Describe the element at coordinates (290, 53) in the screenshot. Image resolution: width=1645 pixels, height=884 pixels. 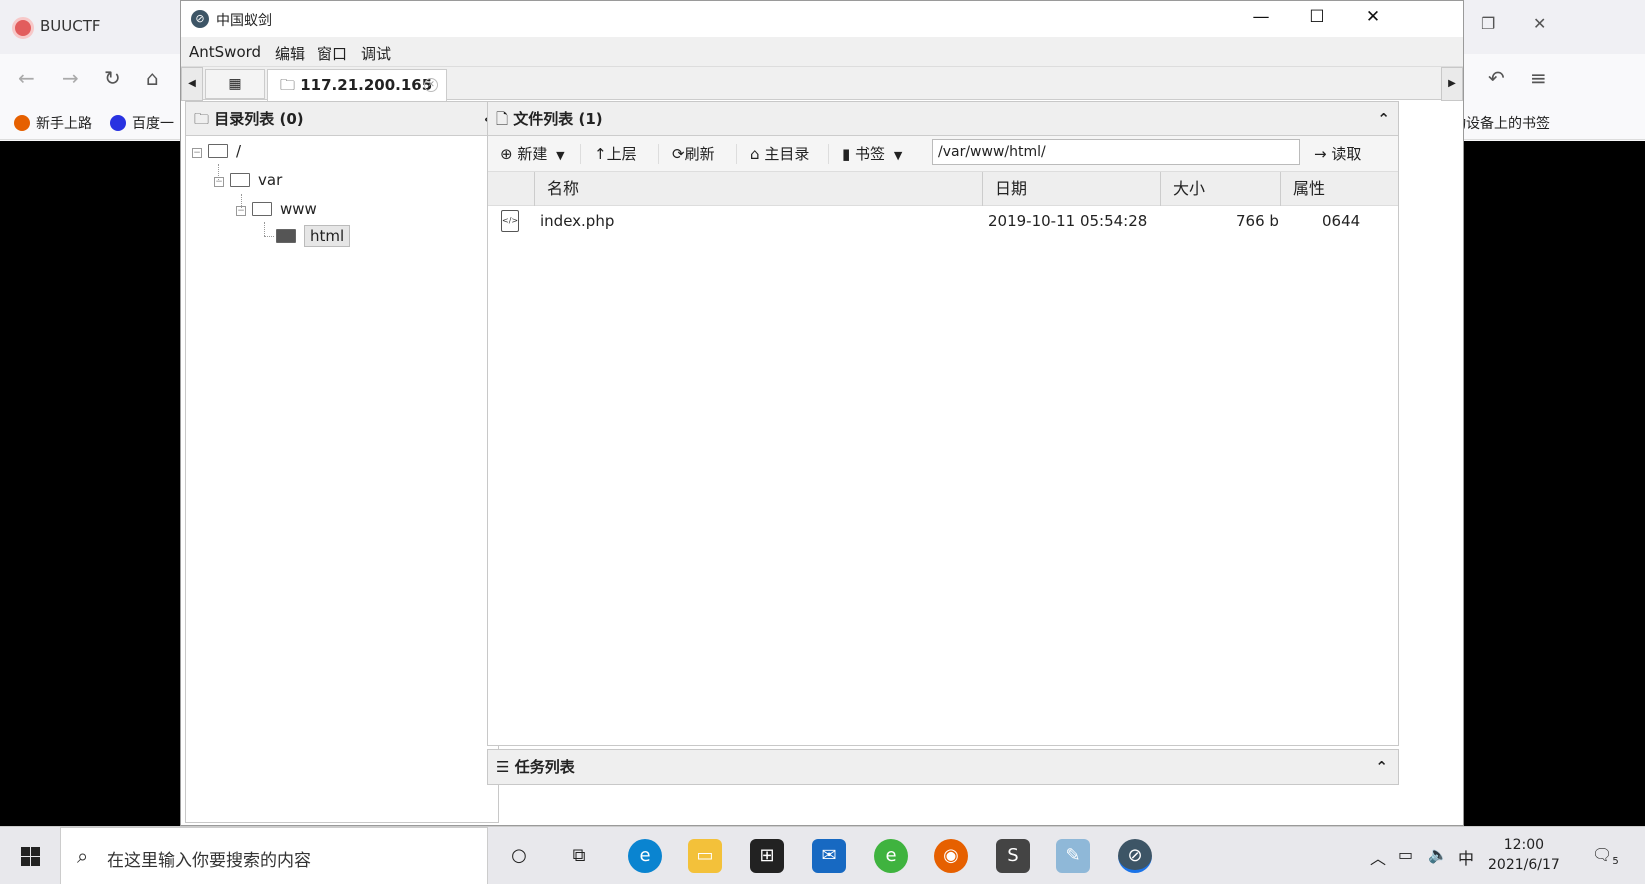
I see `menu-edit: 编辑` at that location.